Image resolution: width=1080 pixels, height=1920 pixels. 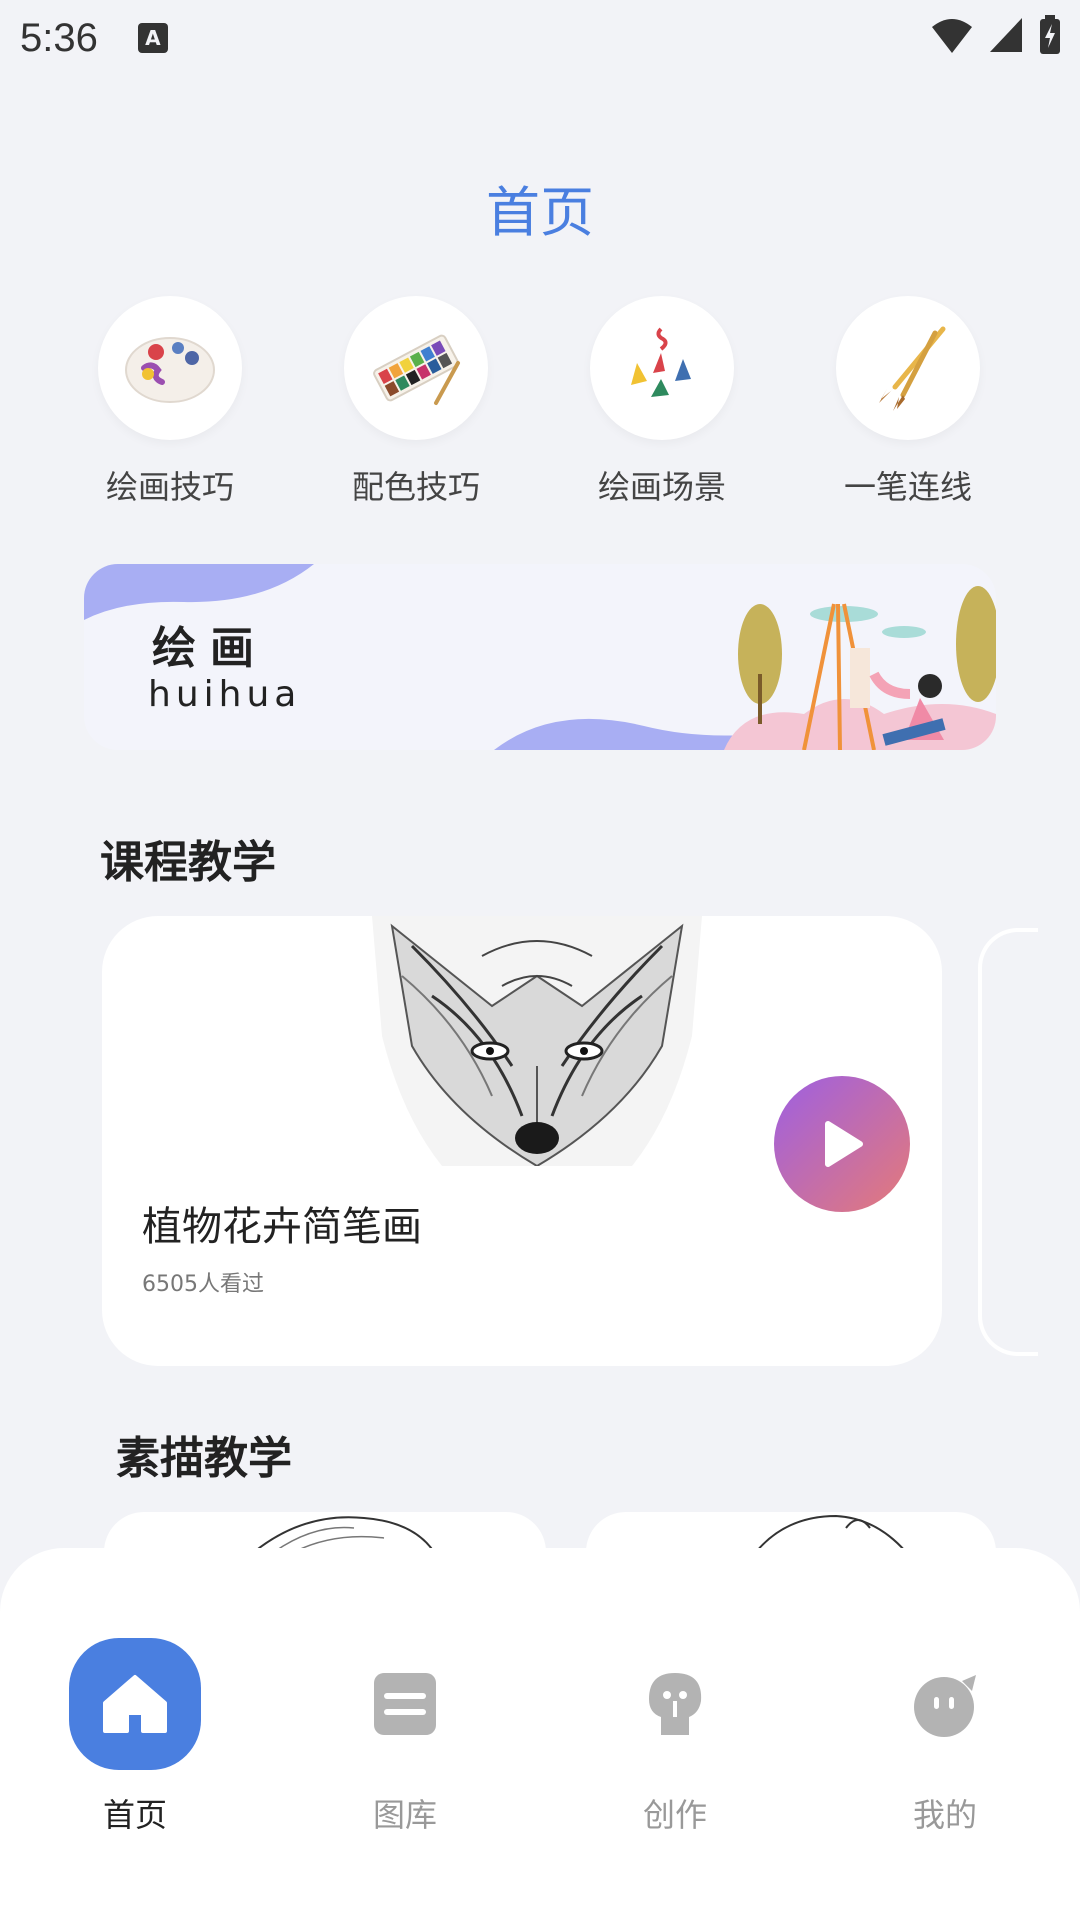 I want to click on wifi-icon, so click(x=952, y=36).